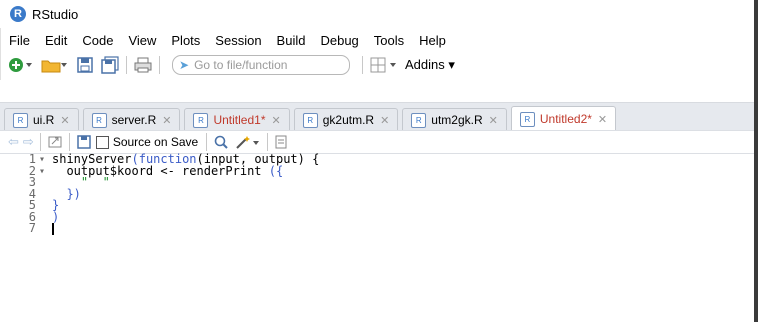  Describe the element at coordinates (54, 65) in the screenshot. I see `open-folder-icon` at that location.